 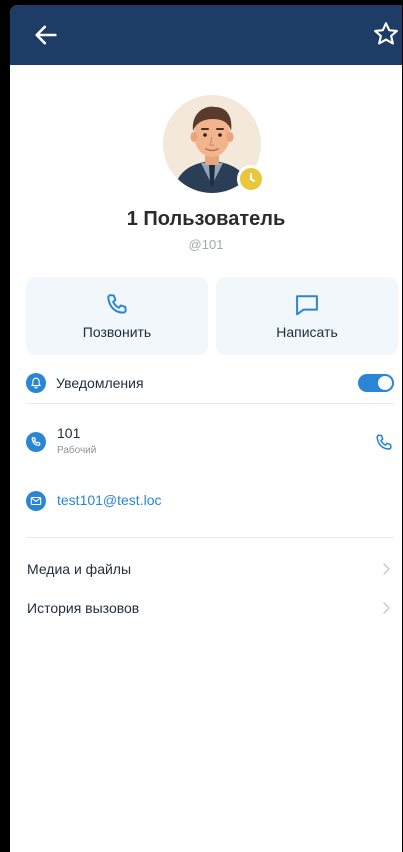 What do you see at coordinates (206, 383) in the screenshot?
I see `notifications-row: Уведомления` at bounding box center [206, 383].